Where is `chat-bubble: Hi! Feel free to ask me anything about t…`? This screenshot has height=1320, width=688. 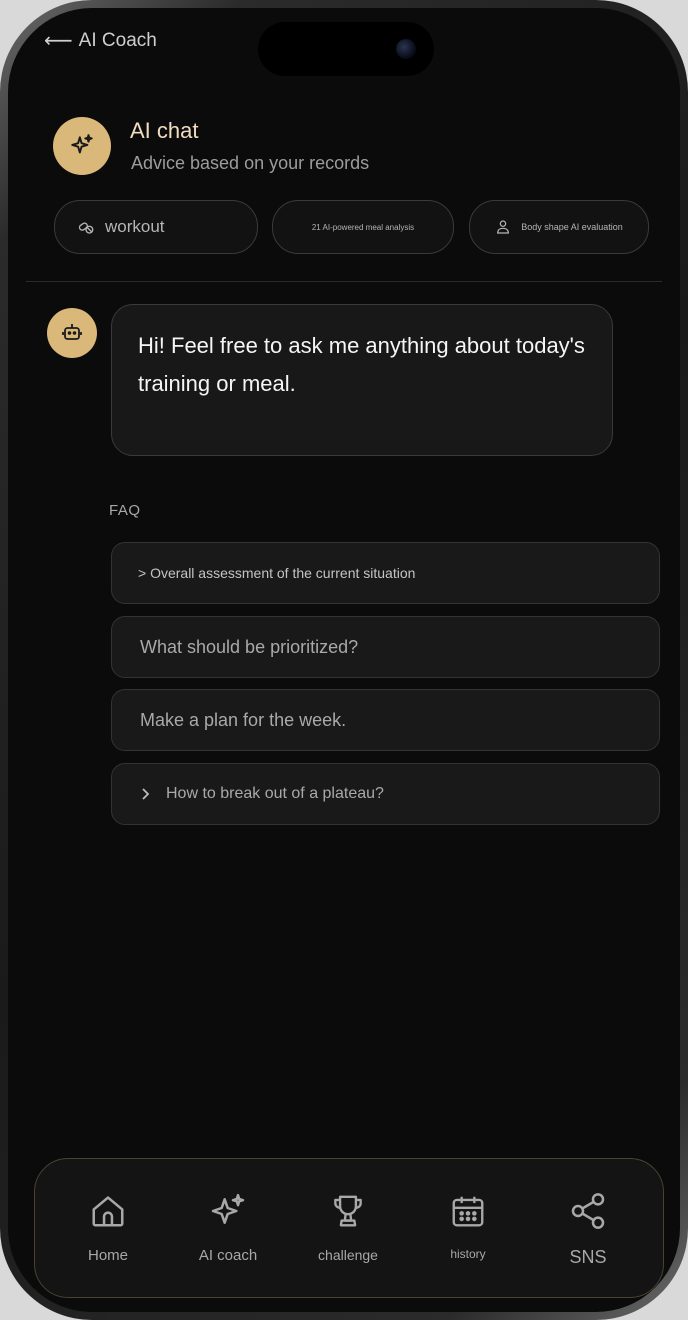 chat-bubble: Hi! Feel free to ask me anything about t… is located at coordinates (362, 380).